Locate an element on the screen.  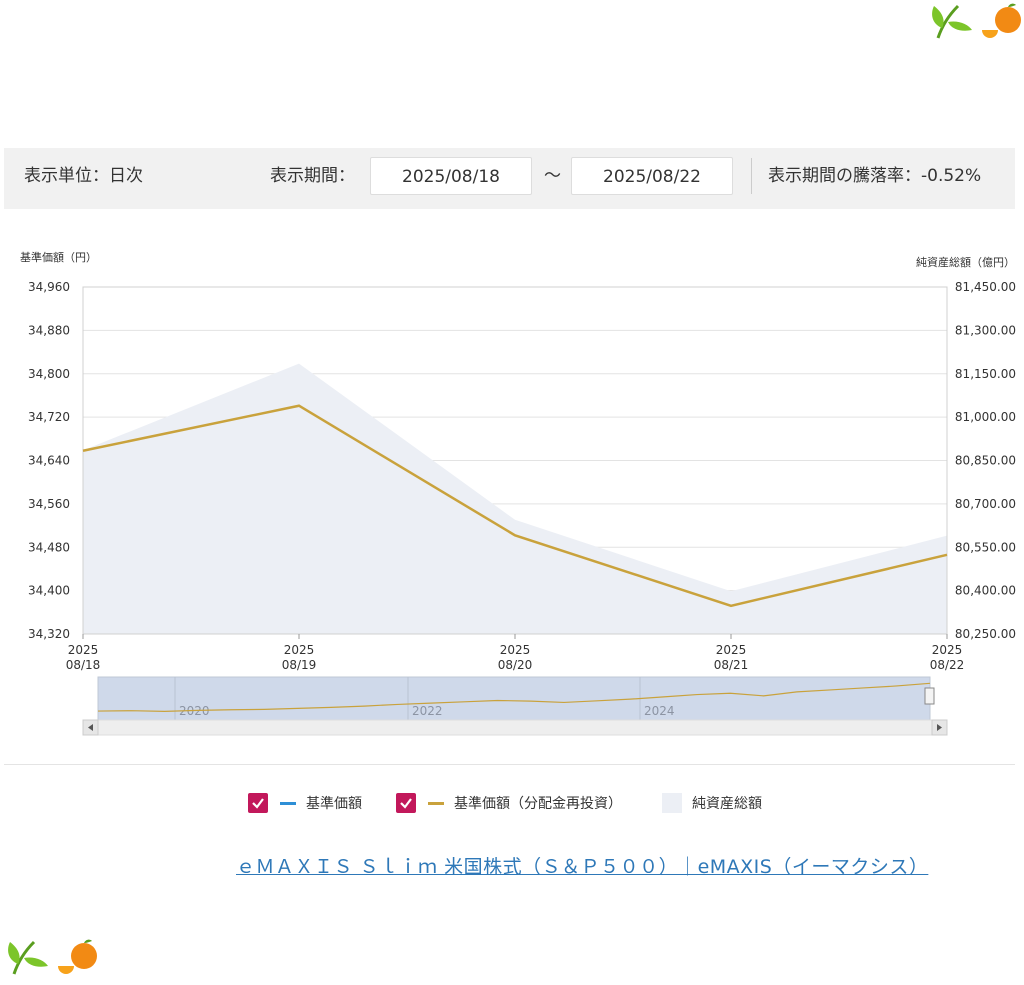
left-tick-label: 34,960 is located at coordinates (49, 287).